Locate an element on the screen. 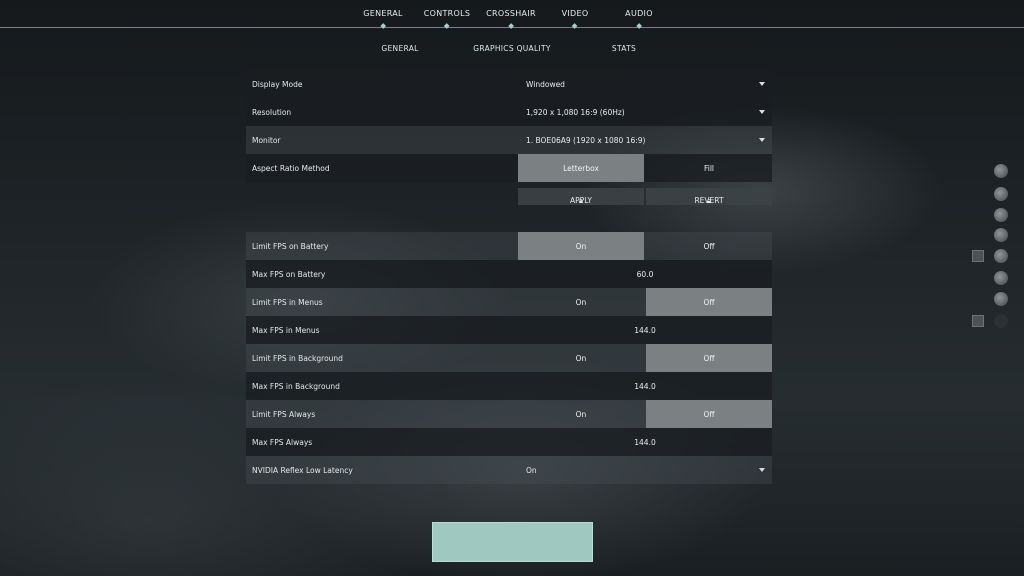 This screenshot has width=1024, height=576. max-fps-battery-row: Max FPS on Battery 60.0 is located at coordinates (509, 274).